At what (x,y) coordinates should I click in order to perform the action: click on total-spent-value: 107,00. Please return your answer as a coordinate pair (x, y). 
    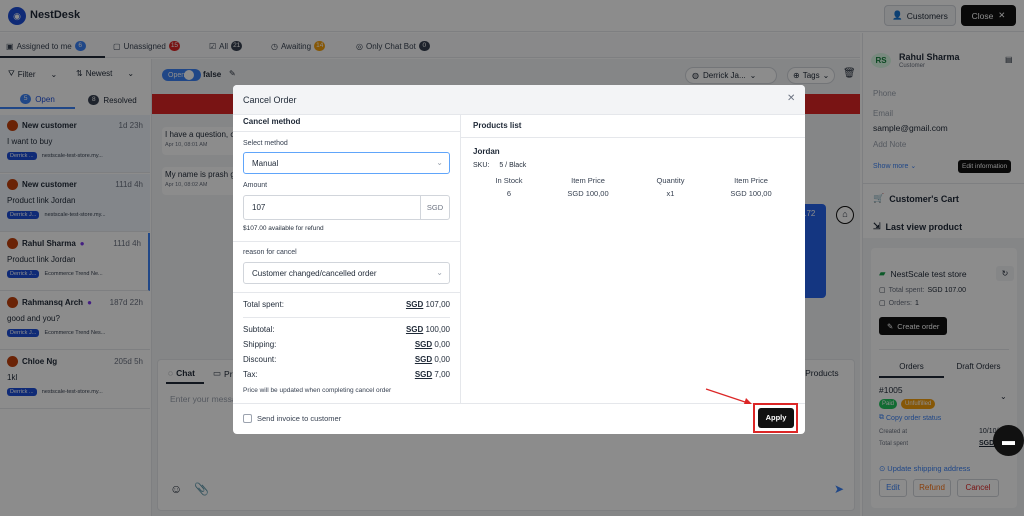
    Looking at the image, I should click on (437, 304).